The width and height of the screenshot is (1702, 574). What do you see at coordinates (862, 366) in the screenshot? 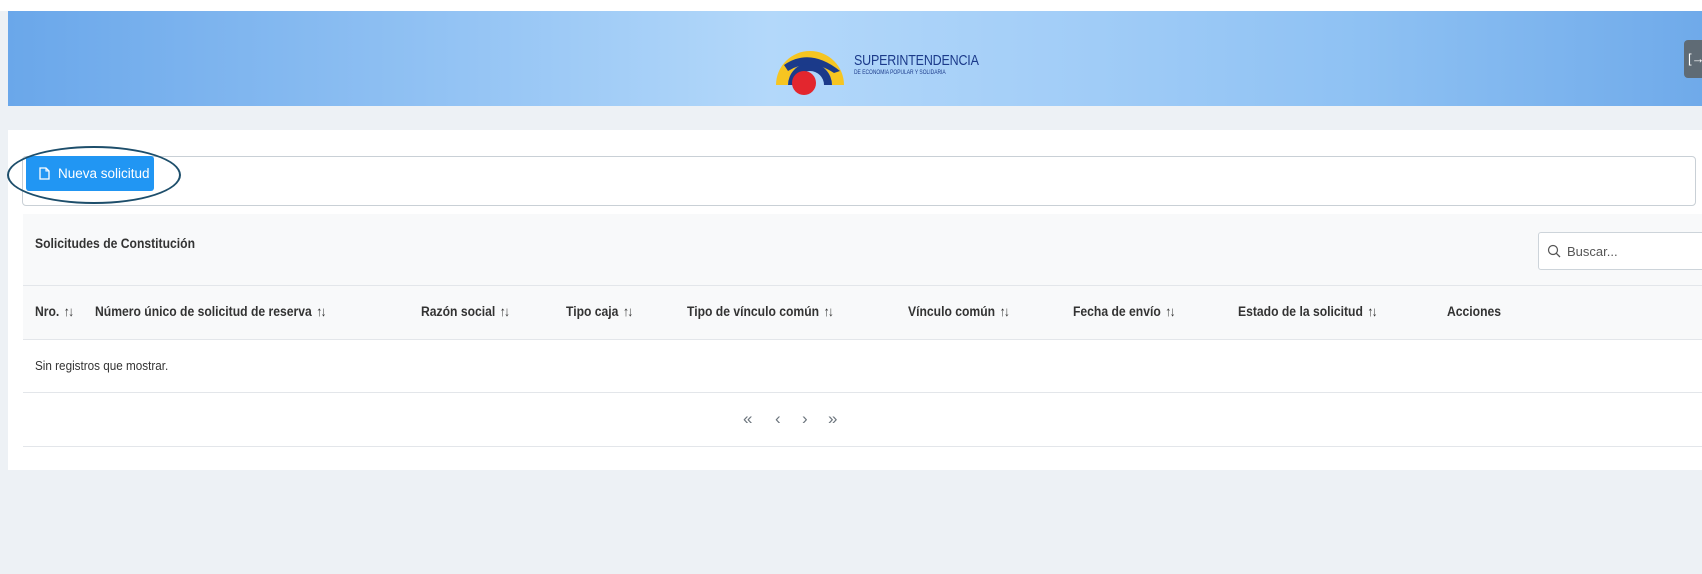
I see `empty-message-row: Sin registros que mostrar.` at bounding box center [862, 366].